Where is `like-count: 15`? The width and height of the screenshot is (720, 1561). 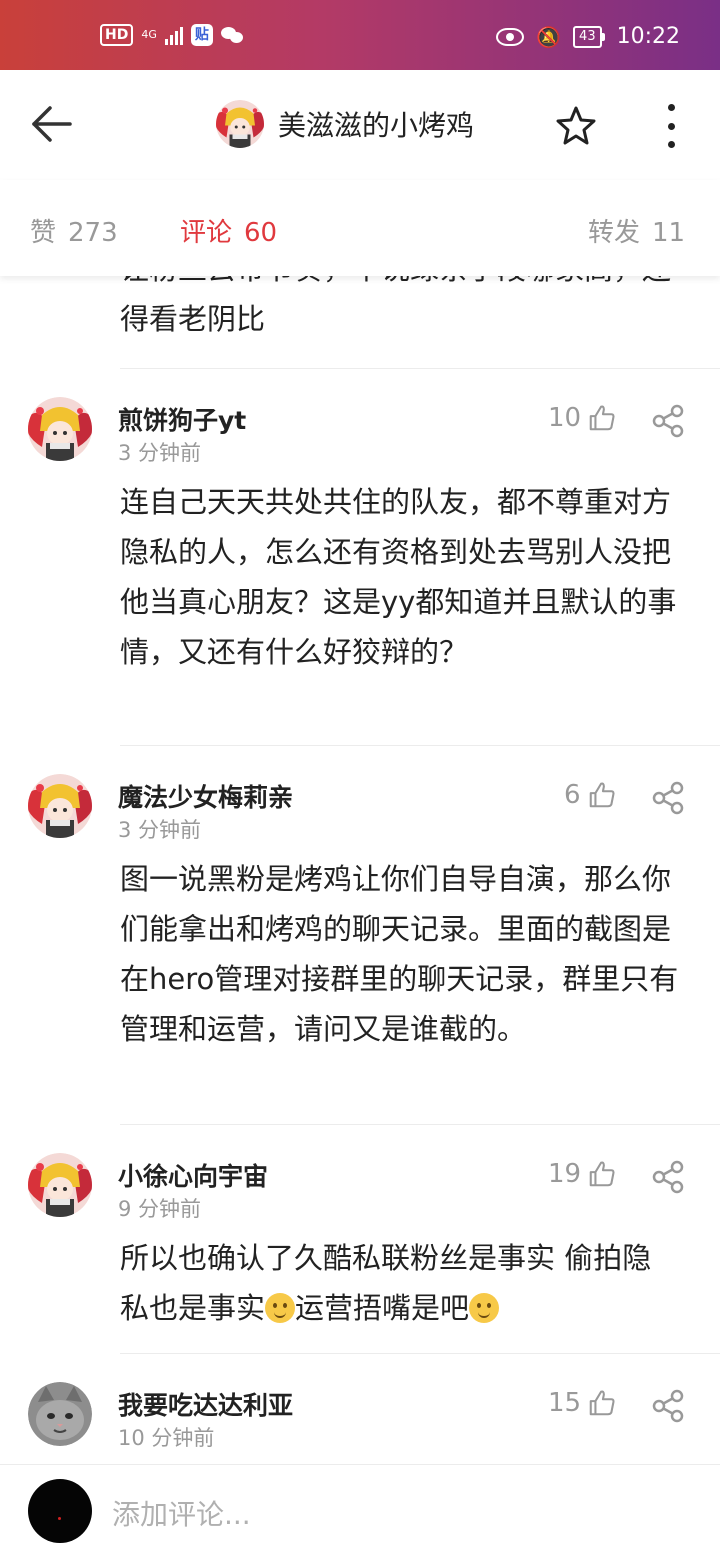
like-count: 15 is located at coordinates (565, 1403).